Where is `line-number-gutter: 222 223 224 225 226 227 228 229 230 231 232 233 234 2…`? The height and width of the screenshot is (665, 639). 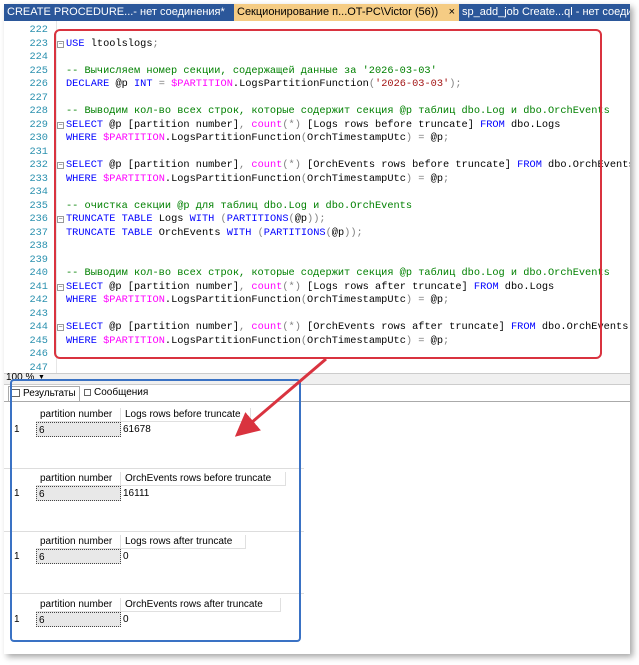
line-number-gutter: 222 223 224 225 226 227 228 229 230 231 232 233 234 2… is located at coordinates (27, 197).